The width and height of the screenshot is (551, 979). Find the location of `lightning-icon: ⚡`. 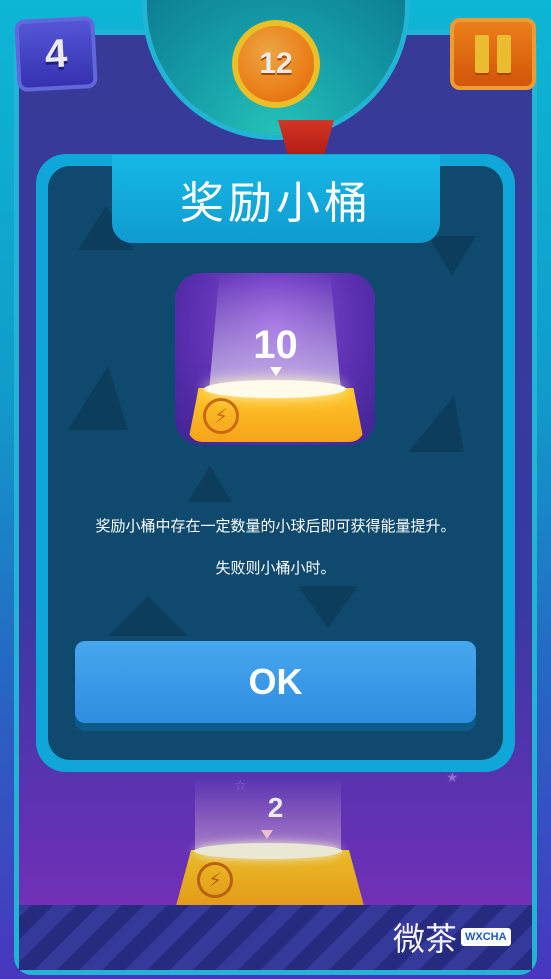

lightning-icon: ⚡ is located at coordinates (221, 416).